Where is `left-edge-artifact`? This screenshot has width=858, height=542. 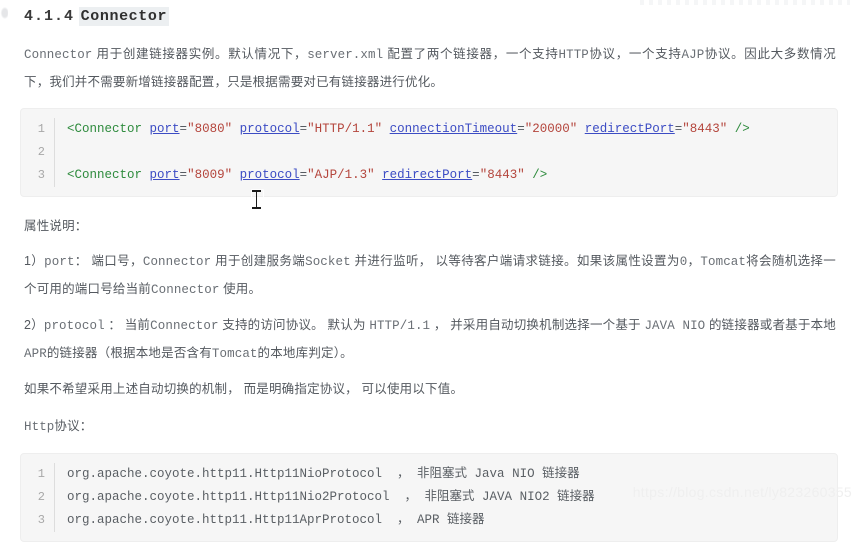 left-edge-artifact is located at coordinates (4, 13).